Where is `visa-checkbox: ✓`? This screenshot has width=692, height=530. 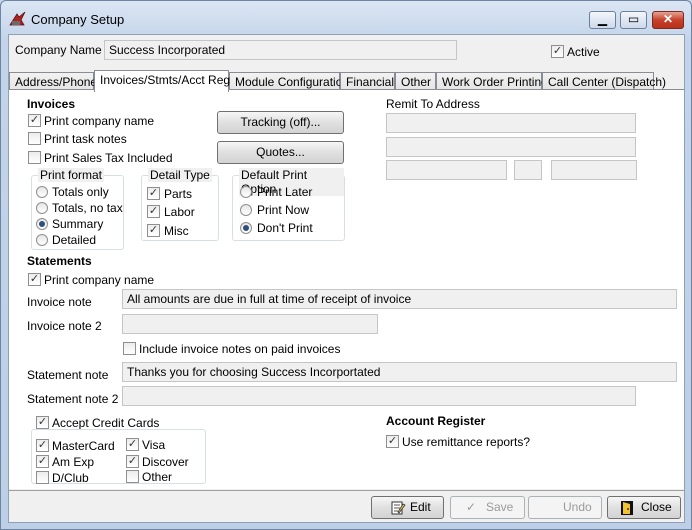 visa-checkbox: ✓ is located at coordinates (132, 444).